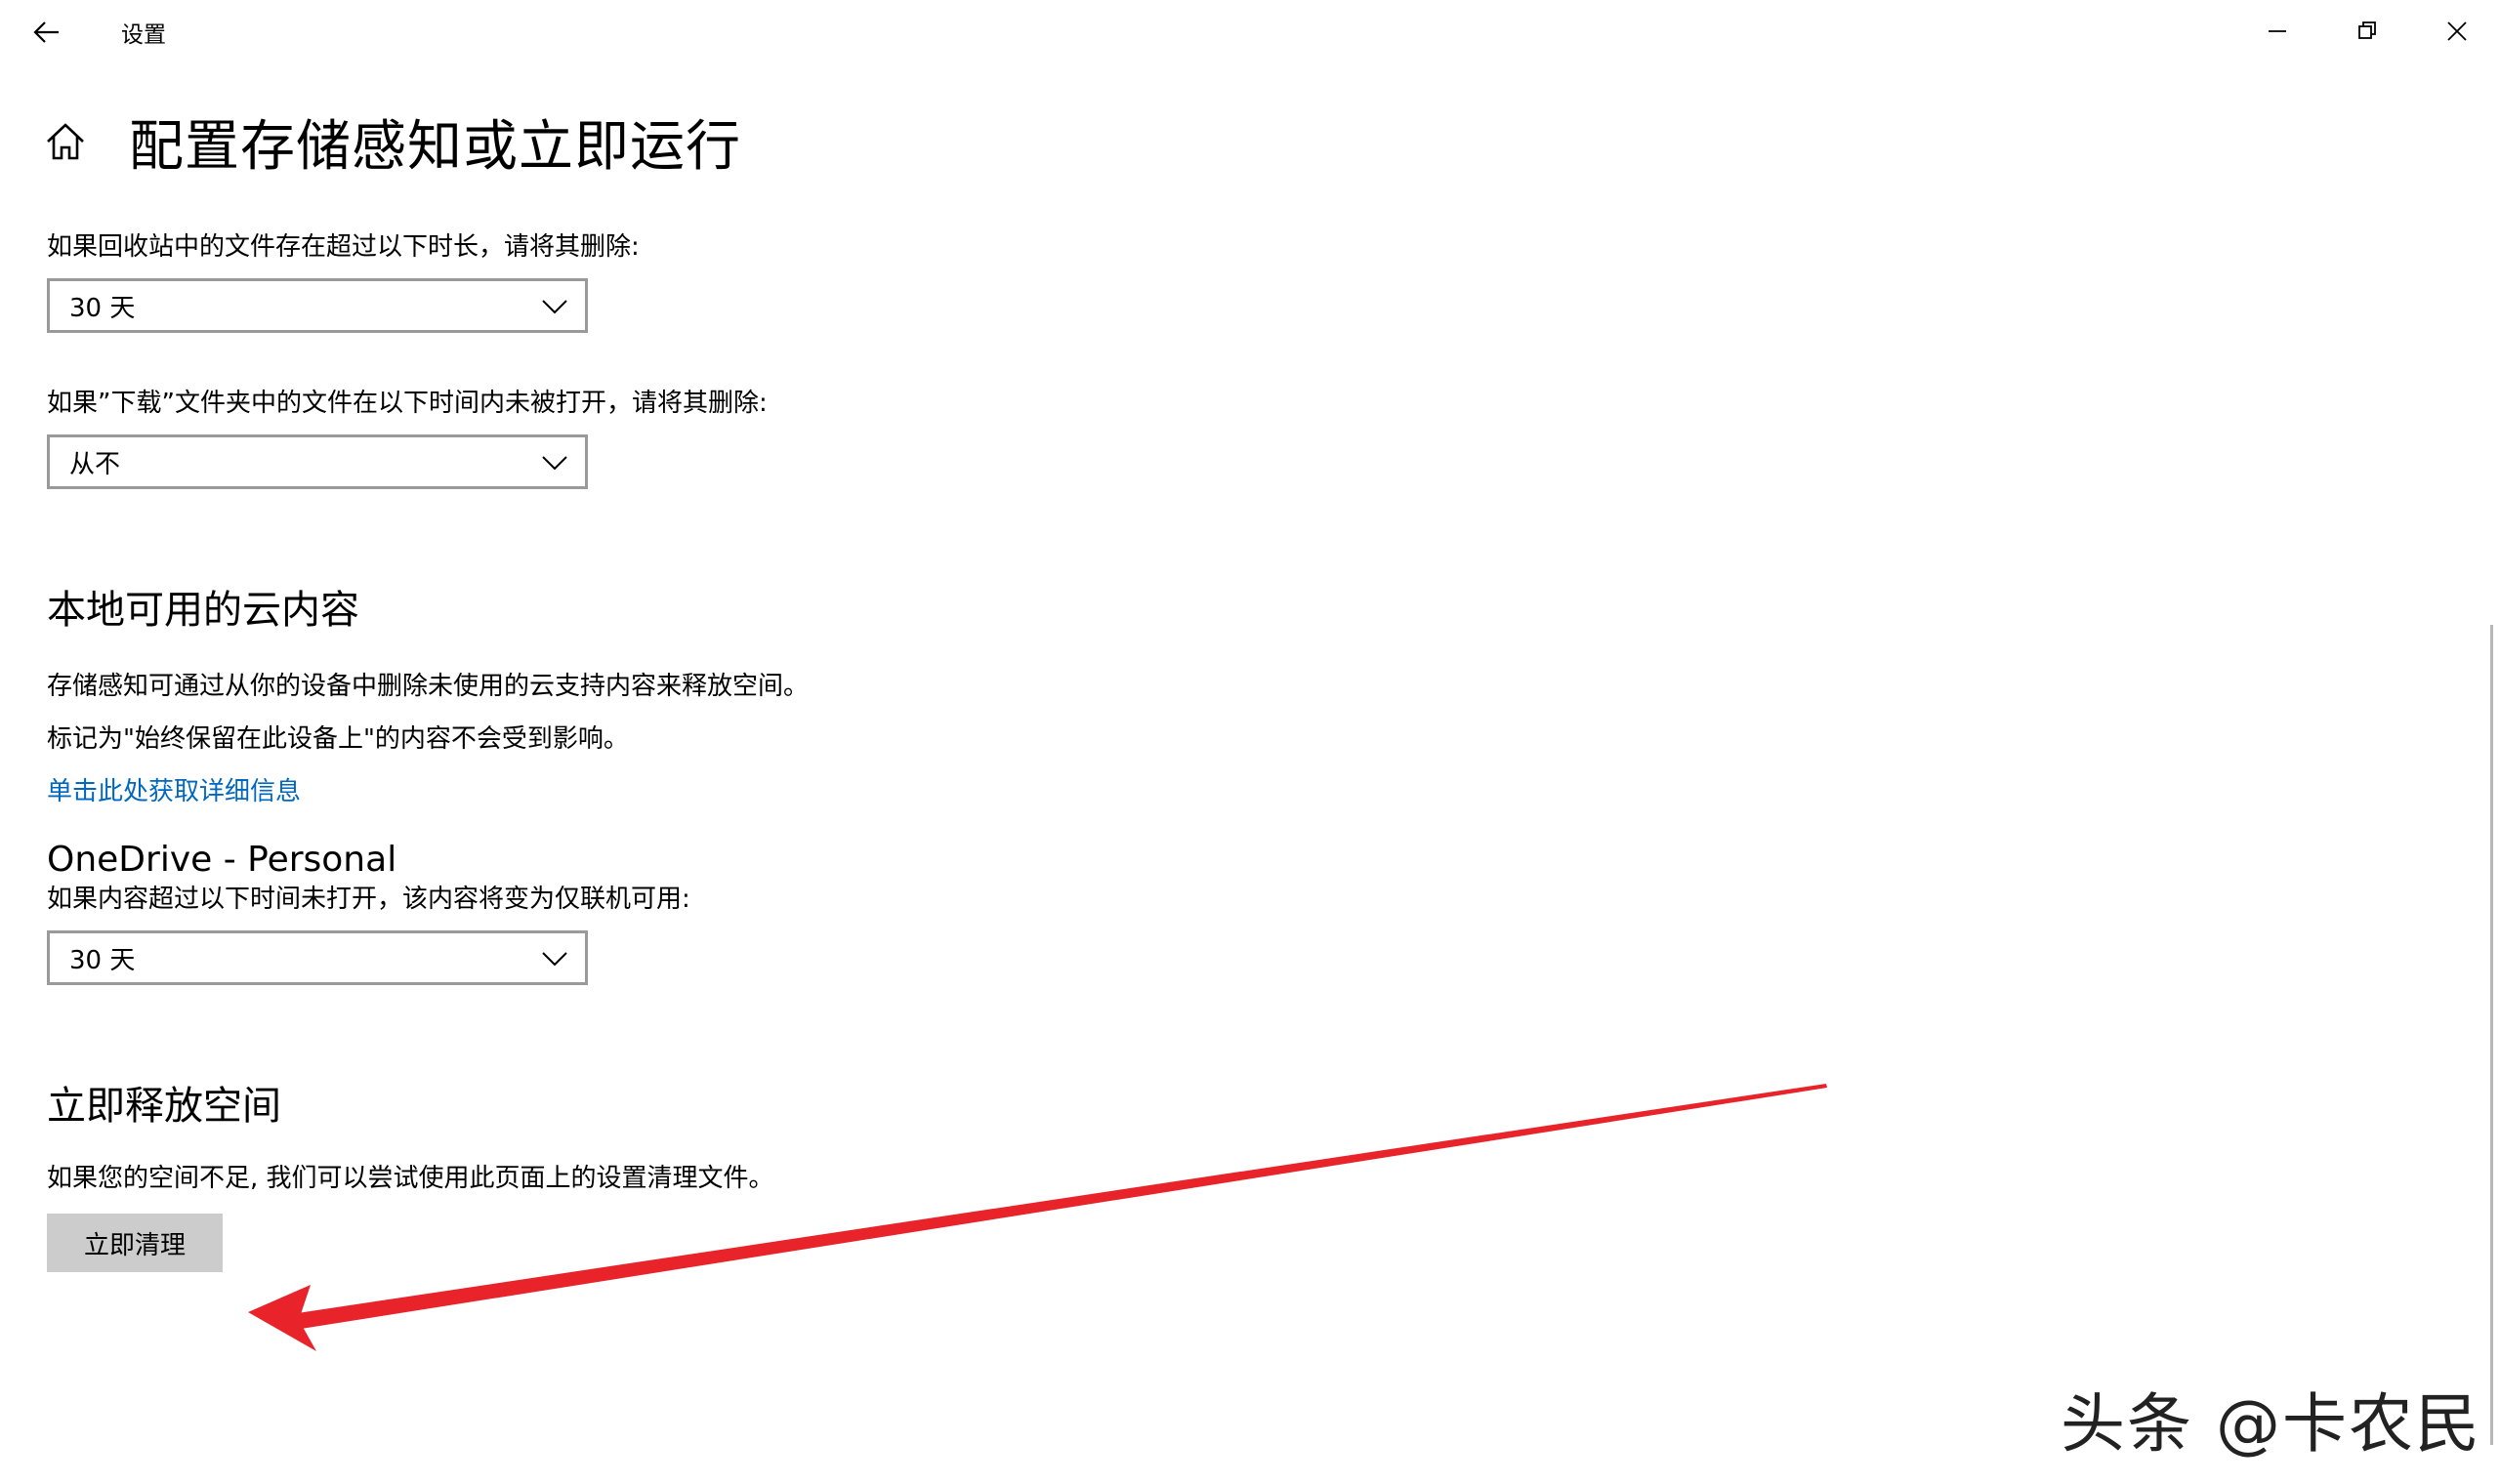  Describe the element at coordinates (317, 306) in the screenshot. I see `recycle-bin-dropdown: 30 天` at that location.